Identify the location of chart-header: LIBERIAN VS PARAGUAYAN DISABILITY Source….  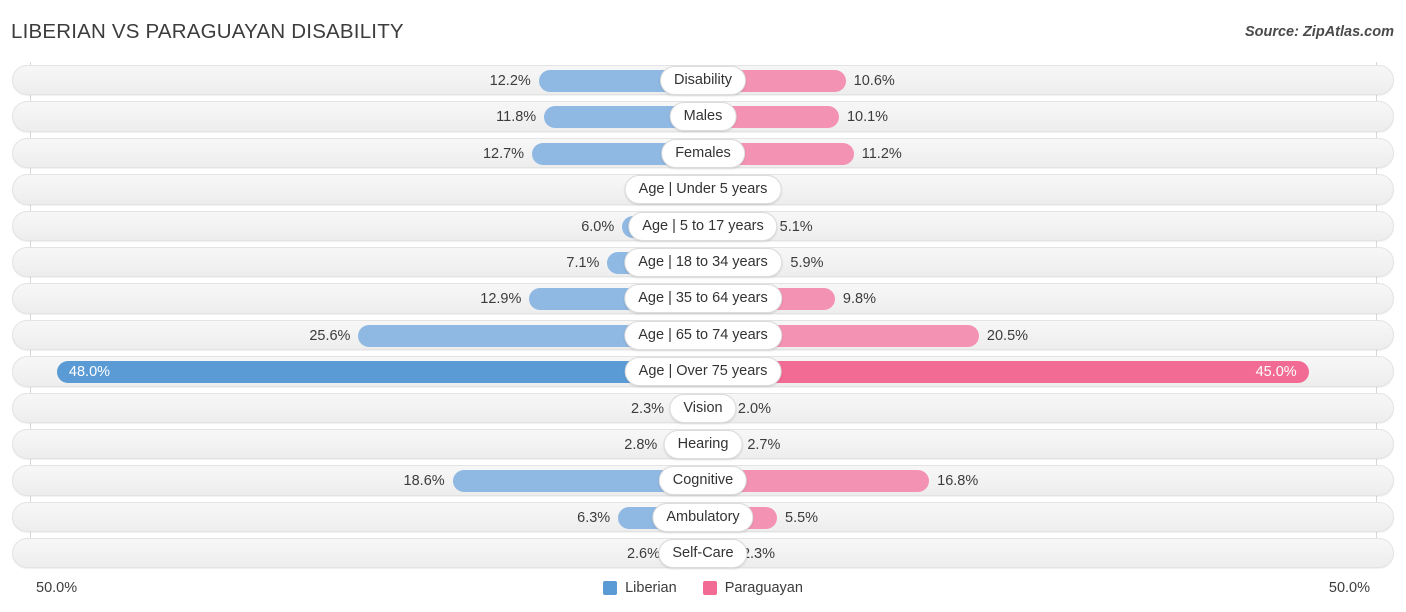
(703, 29).